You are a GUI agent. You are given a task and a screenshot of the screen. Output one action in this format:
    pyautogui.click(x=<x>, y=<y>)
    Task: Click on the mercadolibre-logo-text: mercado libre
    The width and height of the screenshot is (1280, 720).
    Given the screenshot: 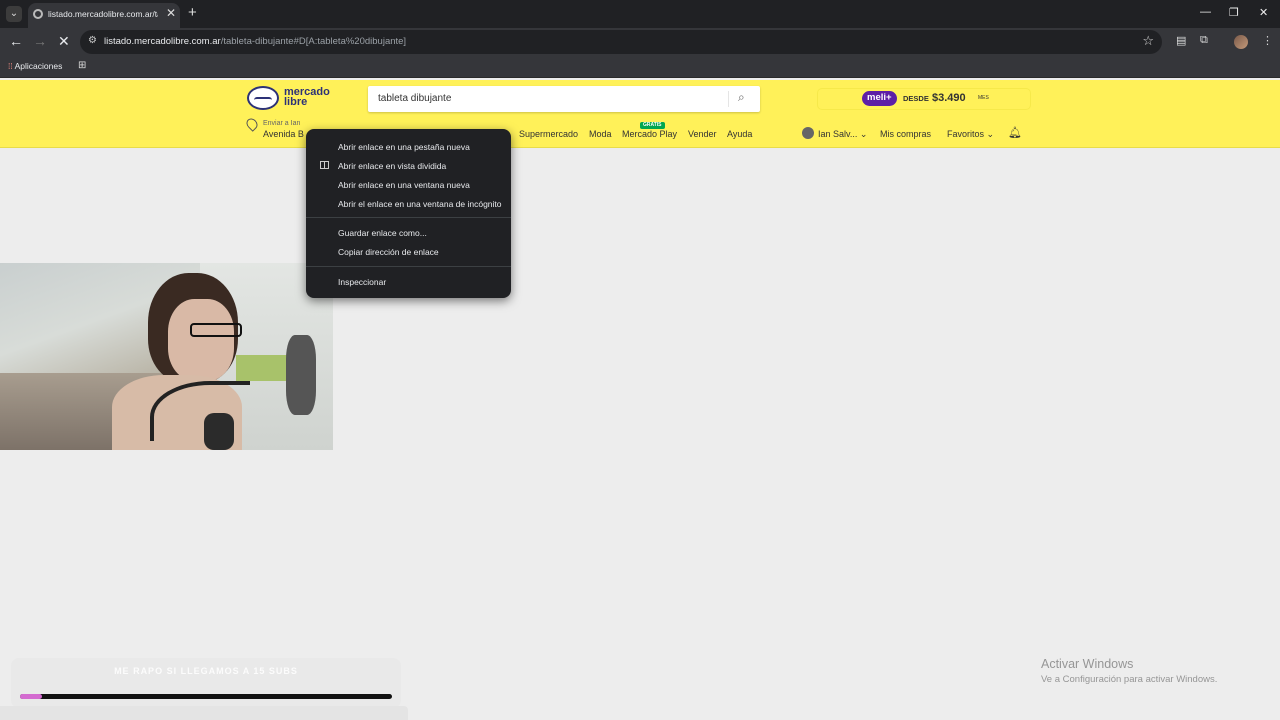 What is the action you would take?
    pyautogui.click(x=307, y=97)
    